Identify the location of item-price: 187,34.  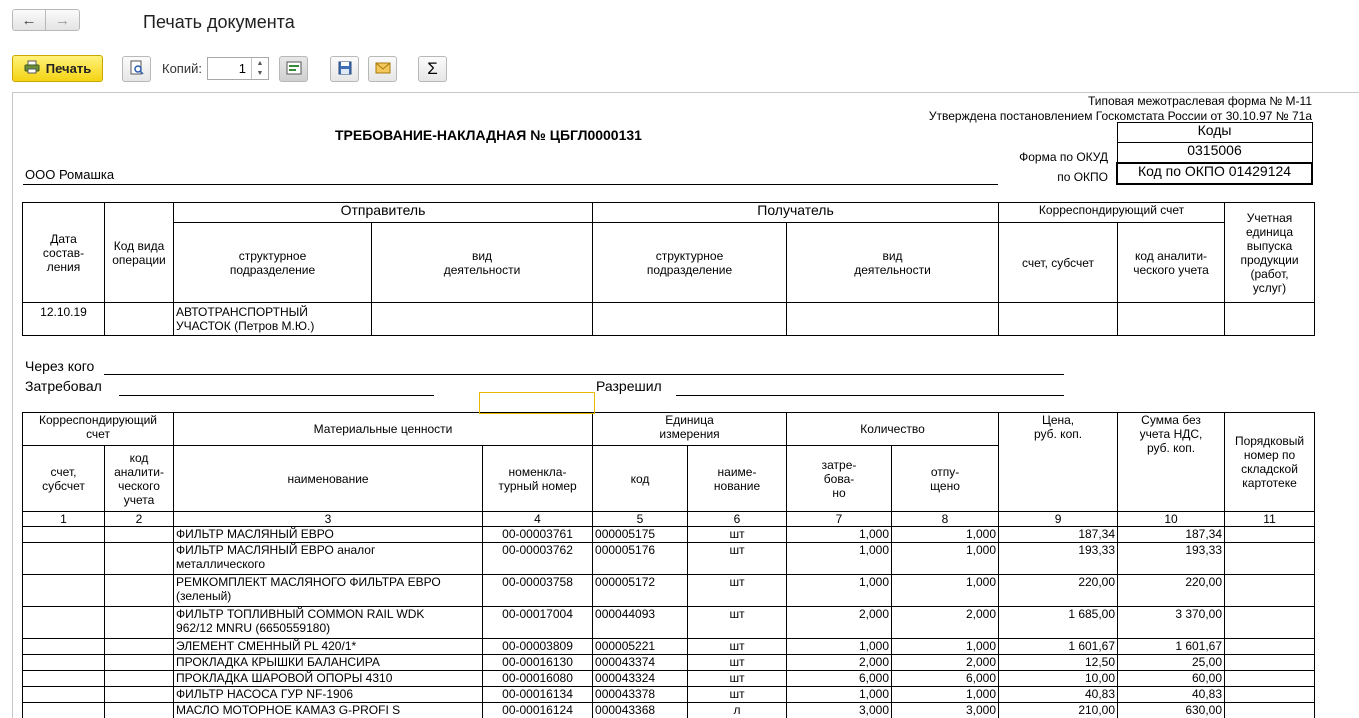
(1058, 535).